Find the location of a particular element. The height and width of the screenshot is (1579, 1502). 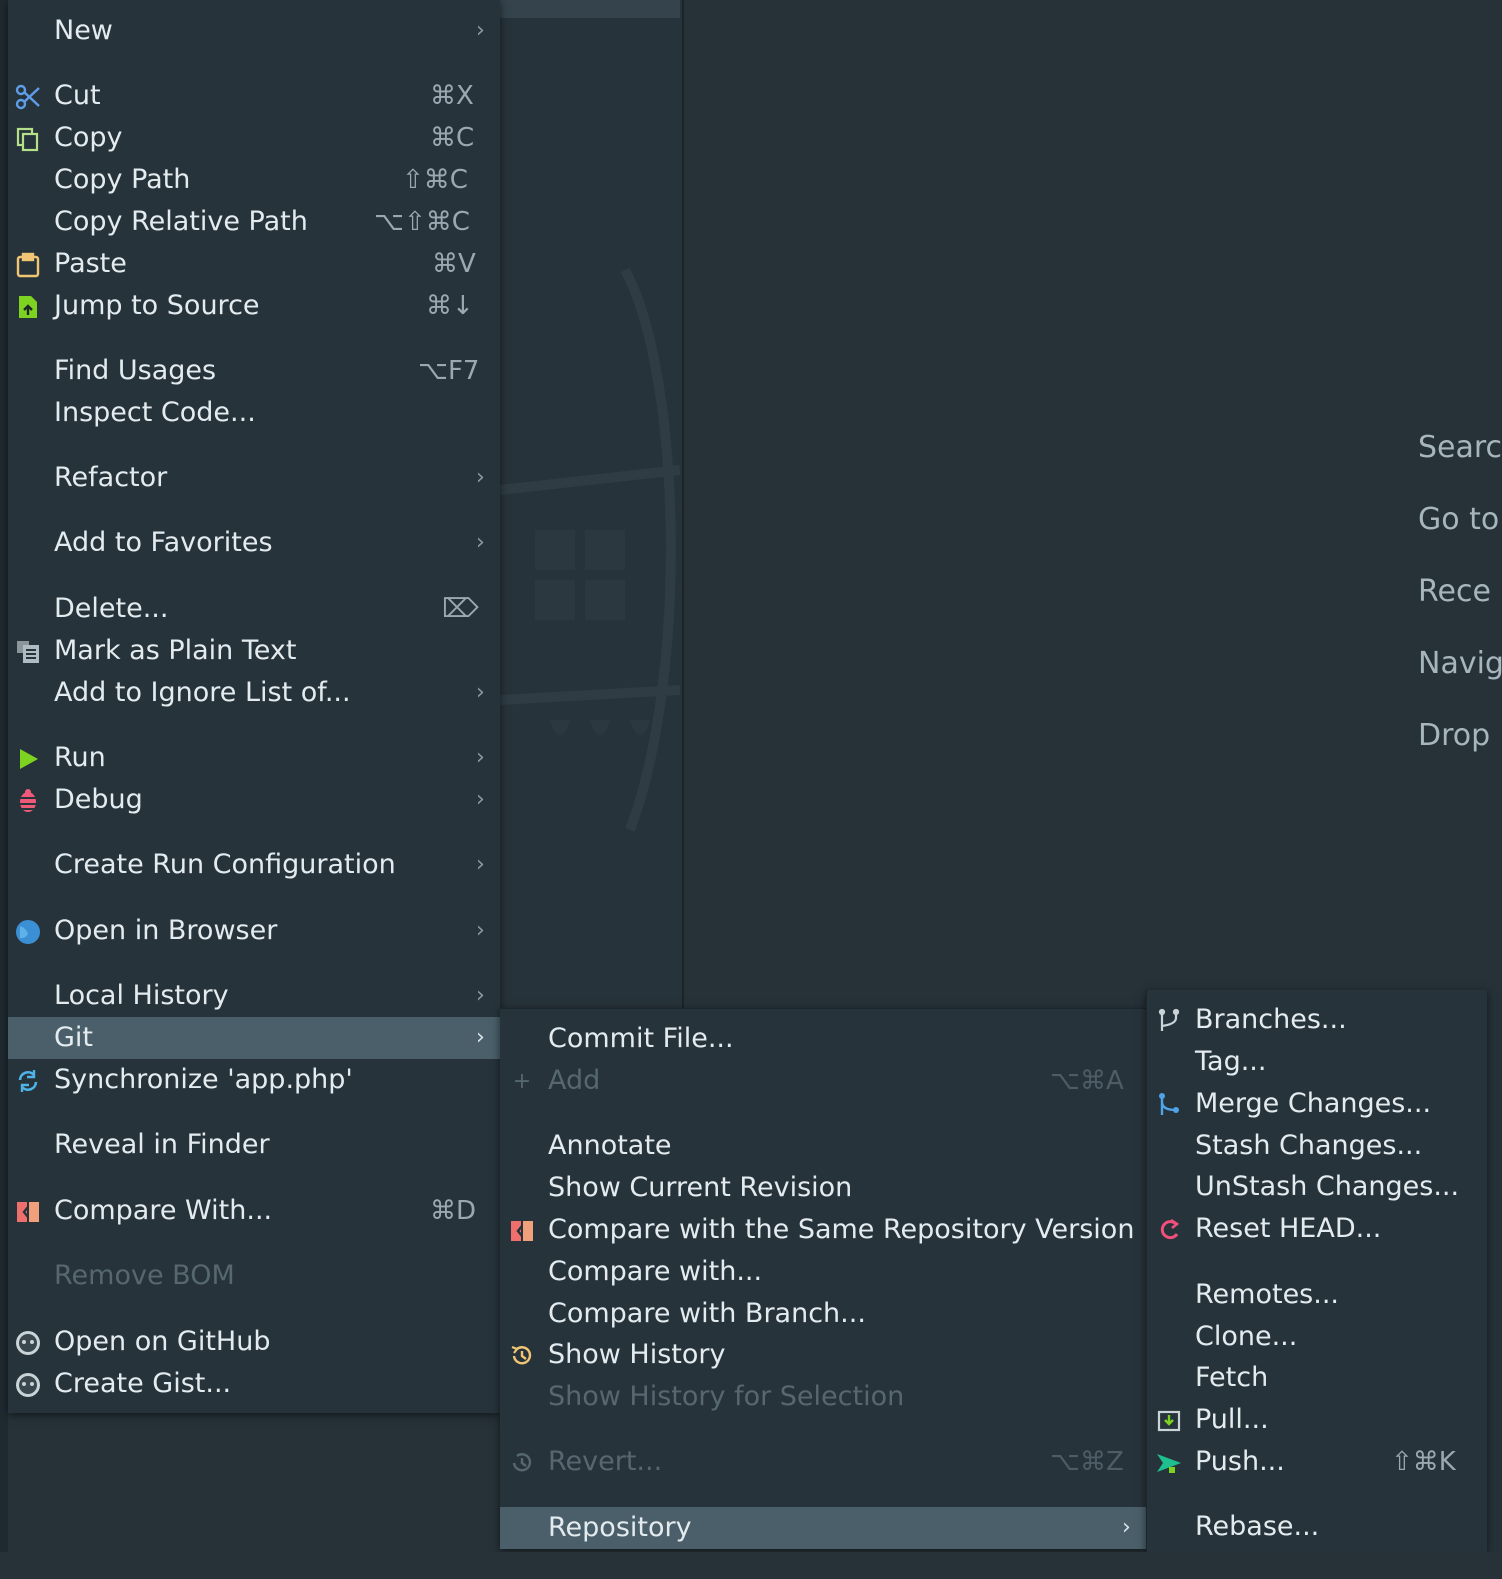

menu-item-refactor: Refactor › is located at coordinates (254, 478).